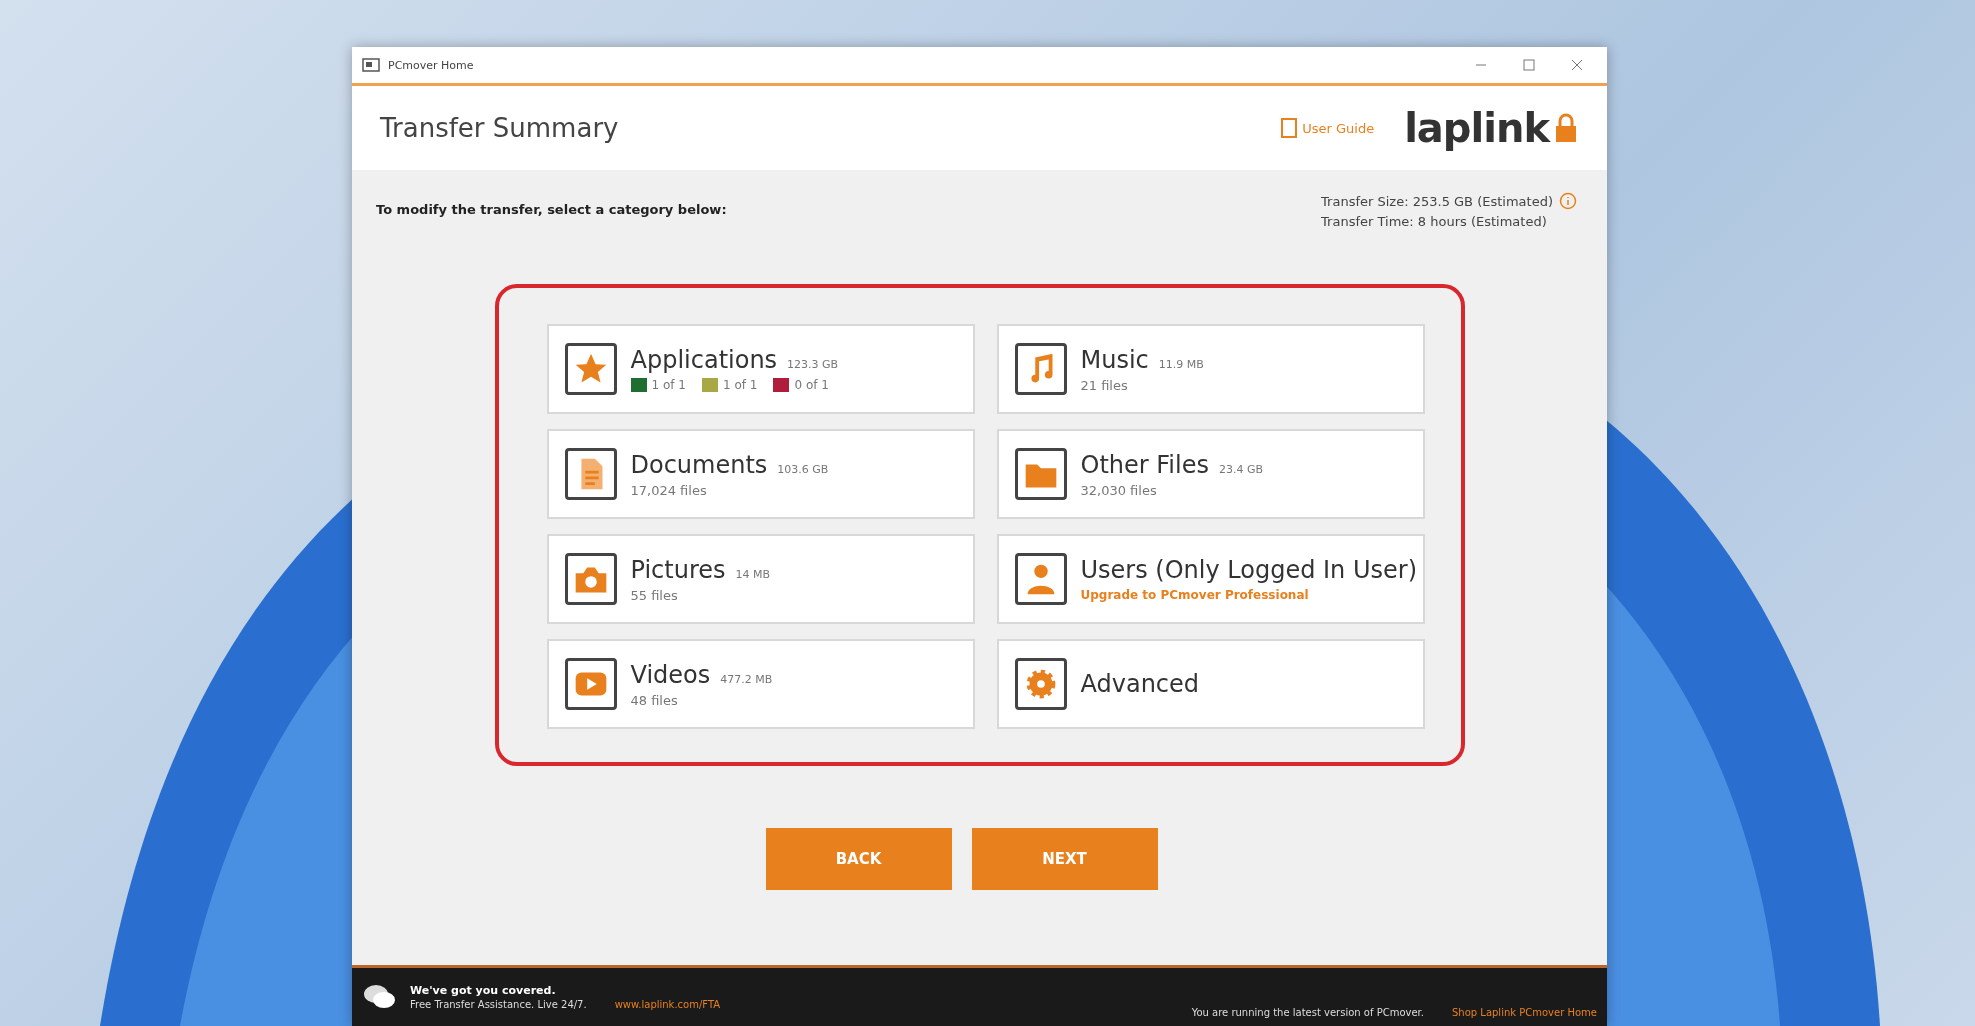 The height and width of the screenshot is (1026, 1975). What do you see at coordinates (1434, 222) in the screenshot?
I see `transfer-info-text: Transfer Time: 8 hours (Estimated)` at bounding box center [1434, 222].